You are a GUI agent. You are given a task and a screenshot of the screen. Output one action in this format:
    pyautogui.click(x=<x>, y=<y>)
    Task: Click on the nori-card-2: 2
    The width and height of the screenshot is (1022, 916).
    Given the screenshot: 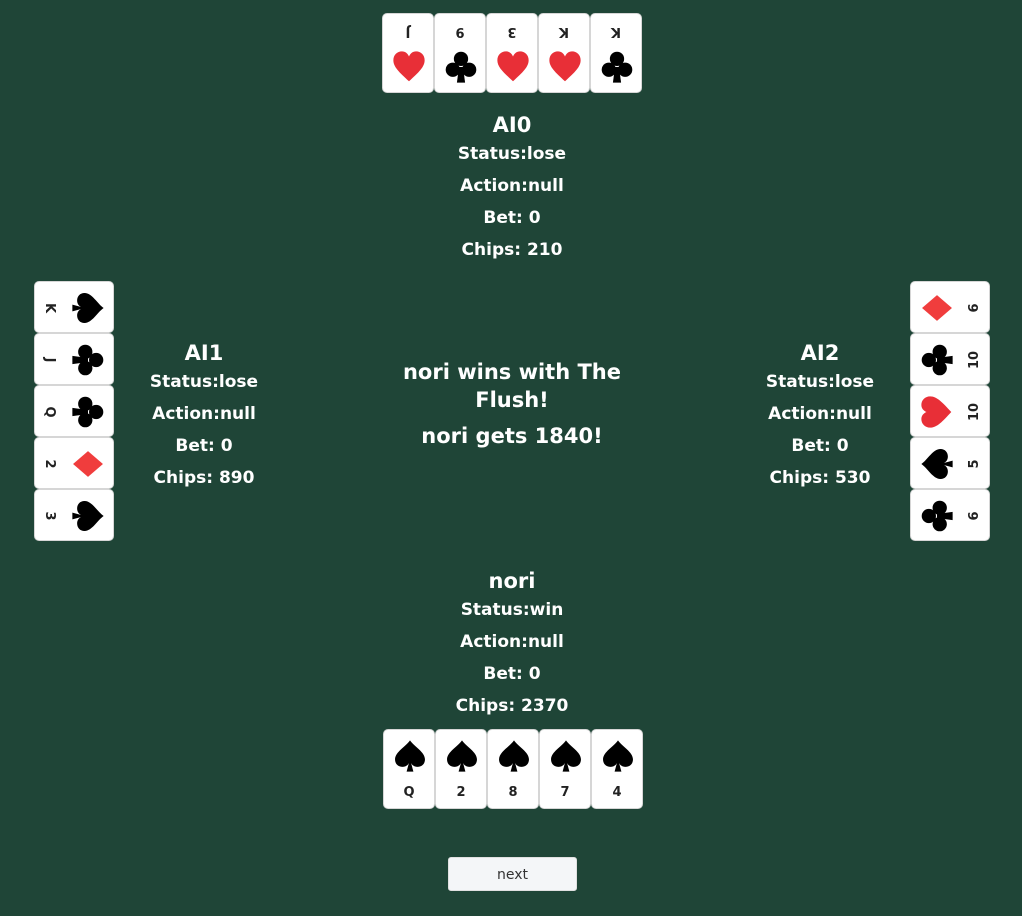 What is the action you would take?
    pyautogui.click(x=461, y=769)
    